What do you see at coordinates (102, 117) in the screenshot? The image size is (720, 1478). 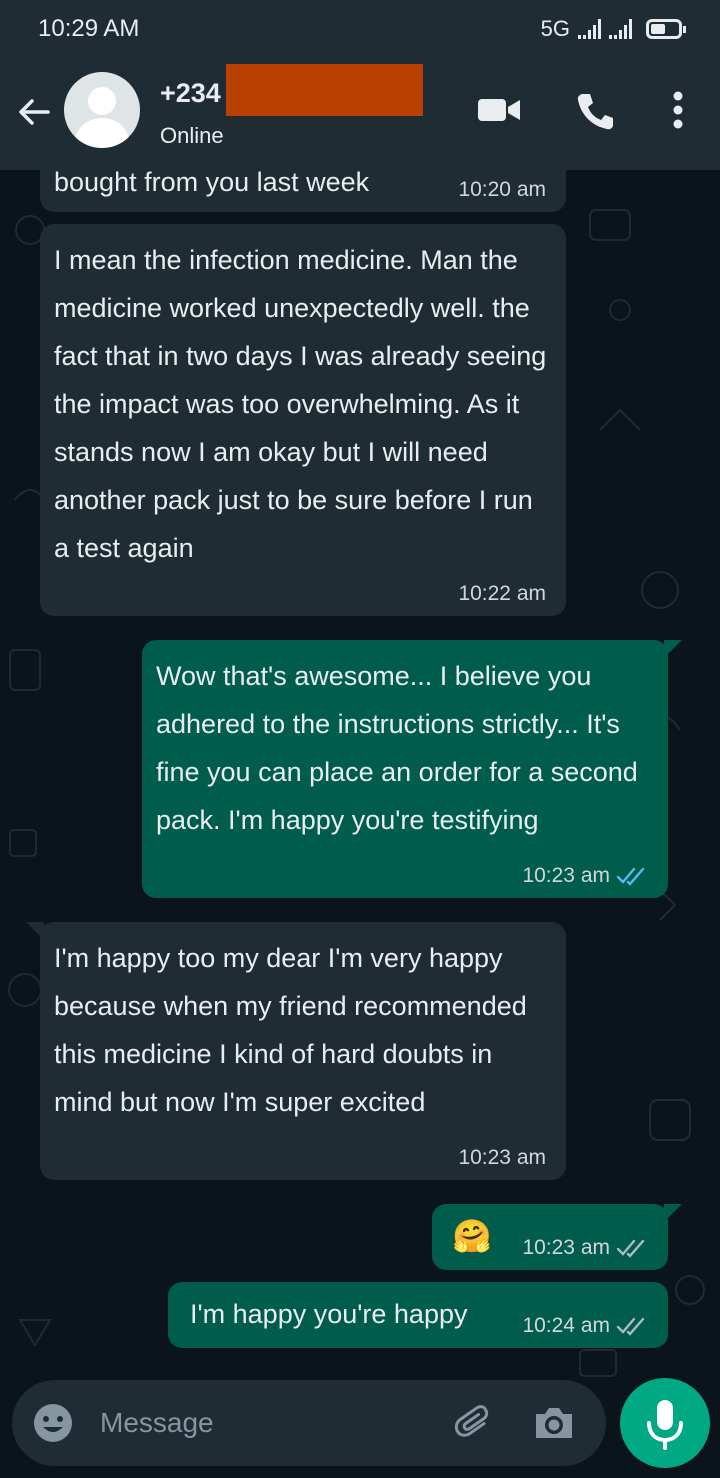 I see `avatar-placeholder-icon` at bounding box center [102, 117].